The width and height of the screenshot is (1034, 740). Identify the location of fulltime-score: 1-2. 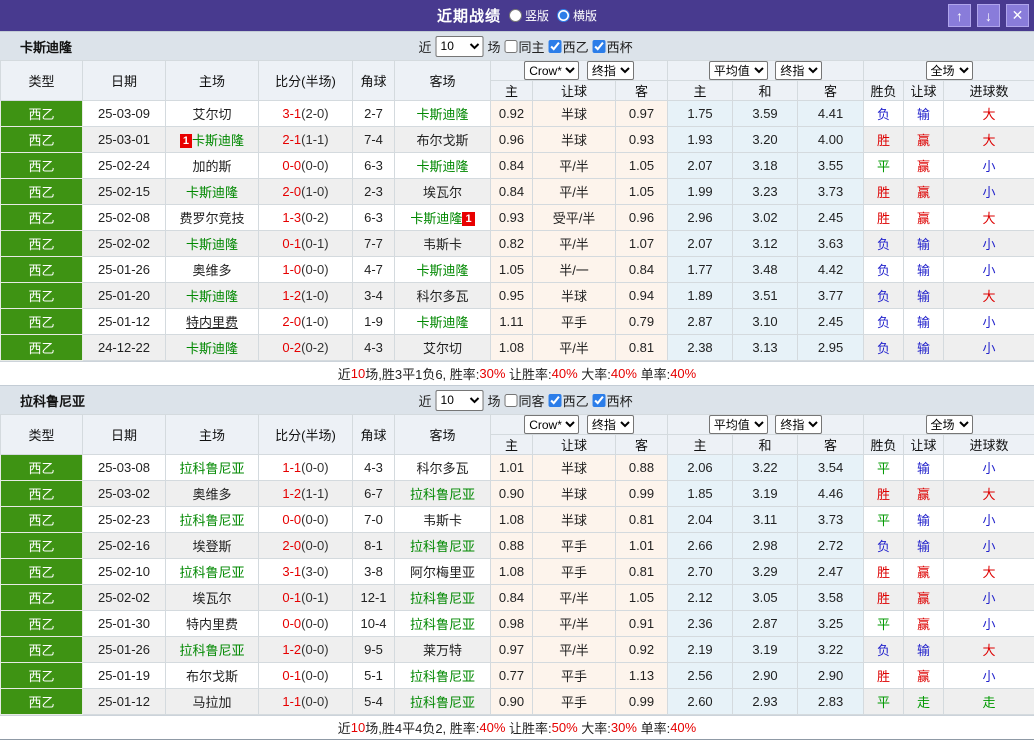
(291, 295).